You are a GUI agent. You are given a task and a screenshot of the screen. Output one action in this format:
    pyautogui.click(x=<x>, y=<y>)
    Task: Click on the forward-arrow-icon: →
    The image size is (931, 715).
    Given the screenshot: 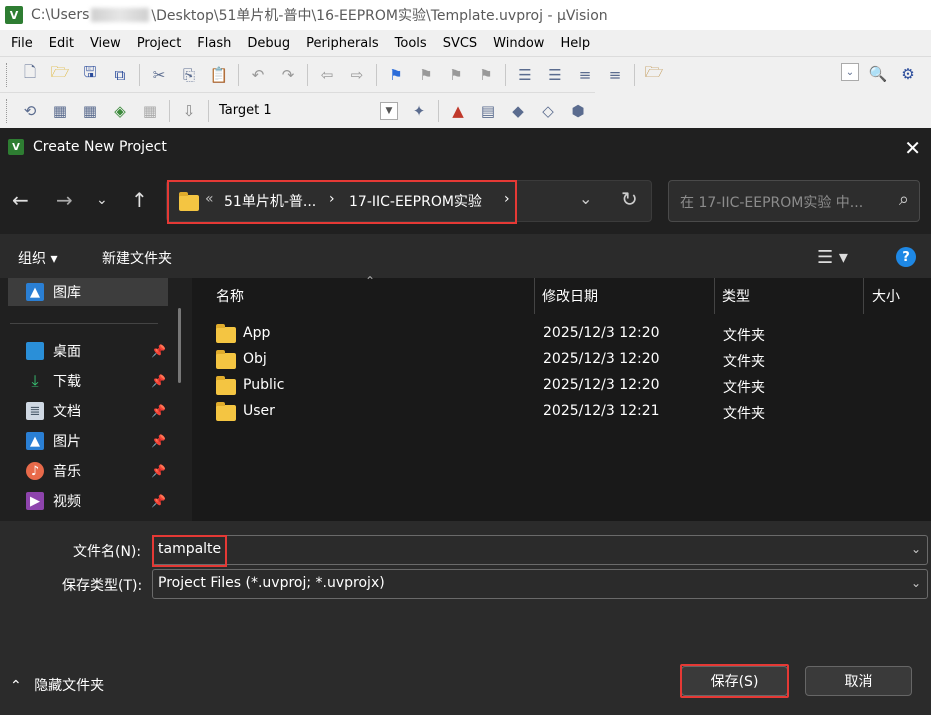 What is the action you would take?
    pyautogui.click(x=64, y=200)
    